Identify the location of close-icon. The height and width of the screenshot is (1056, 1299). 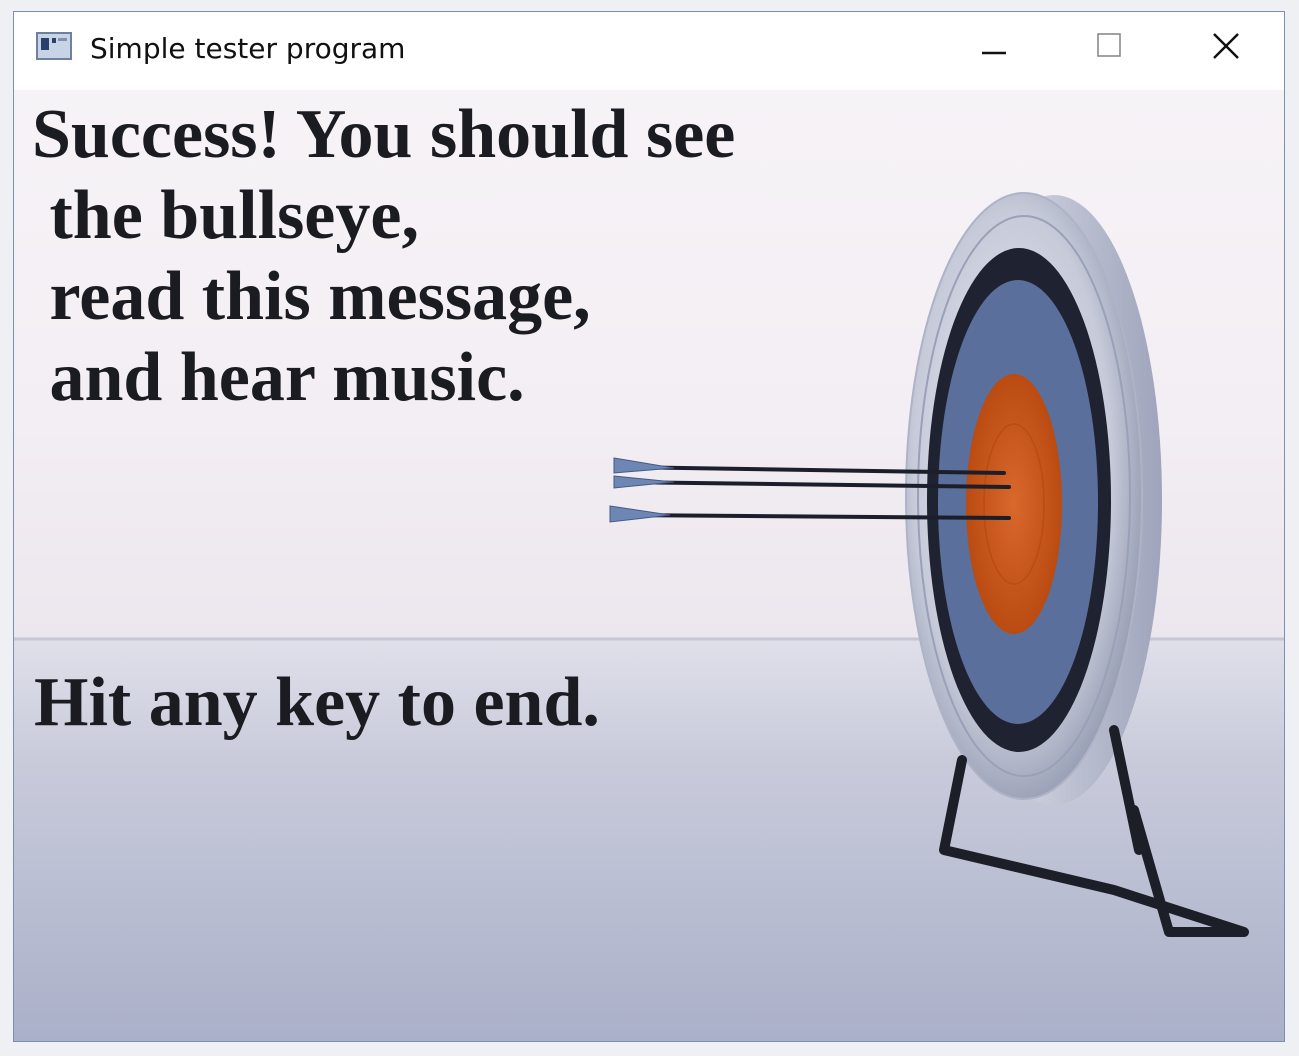
(1226, 48).